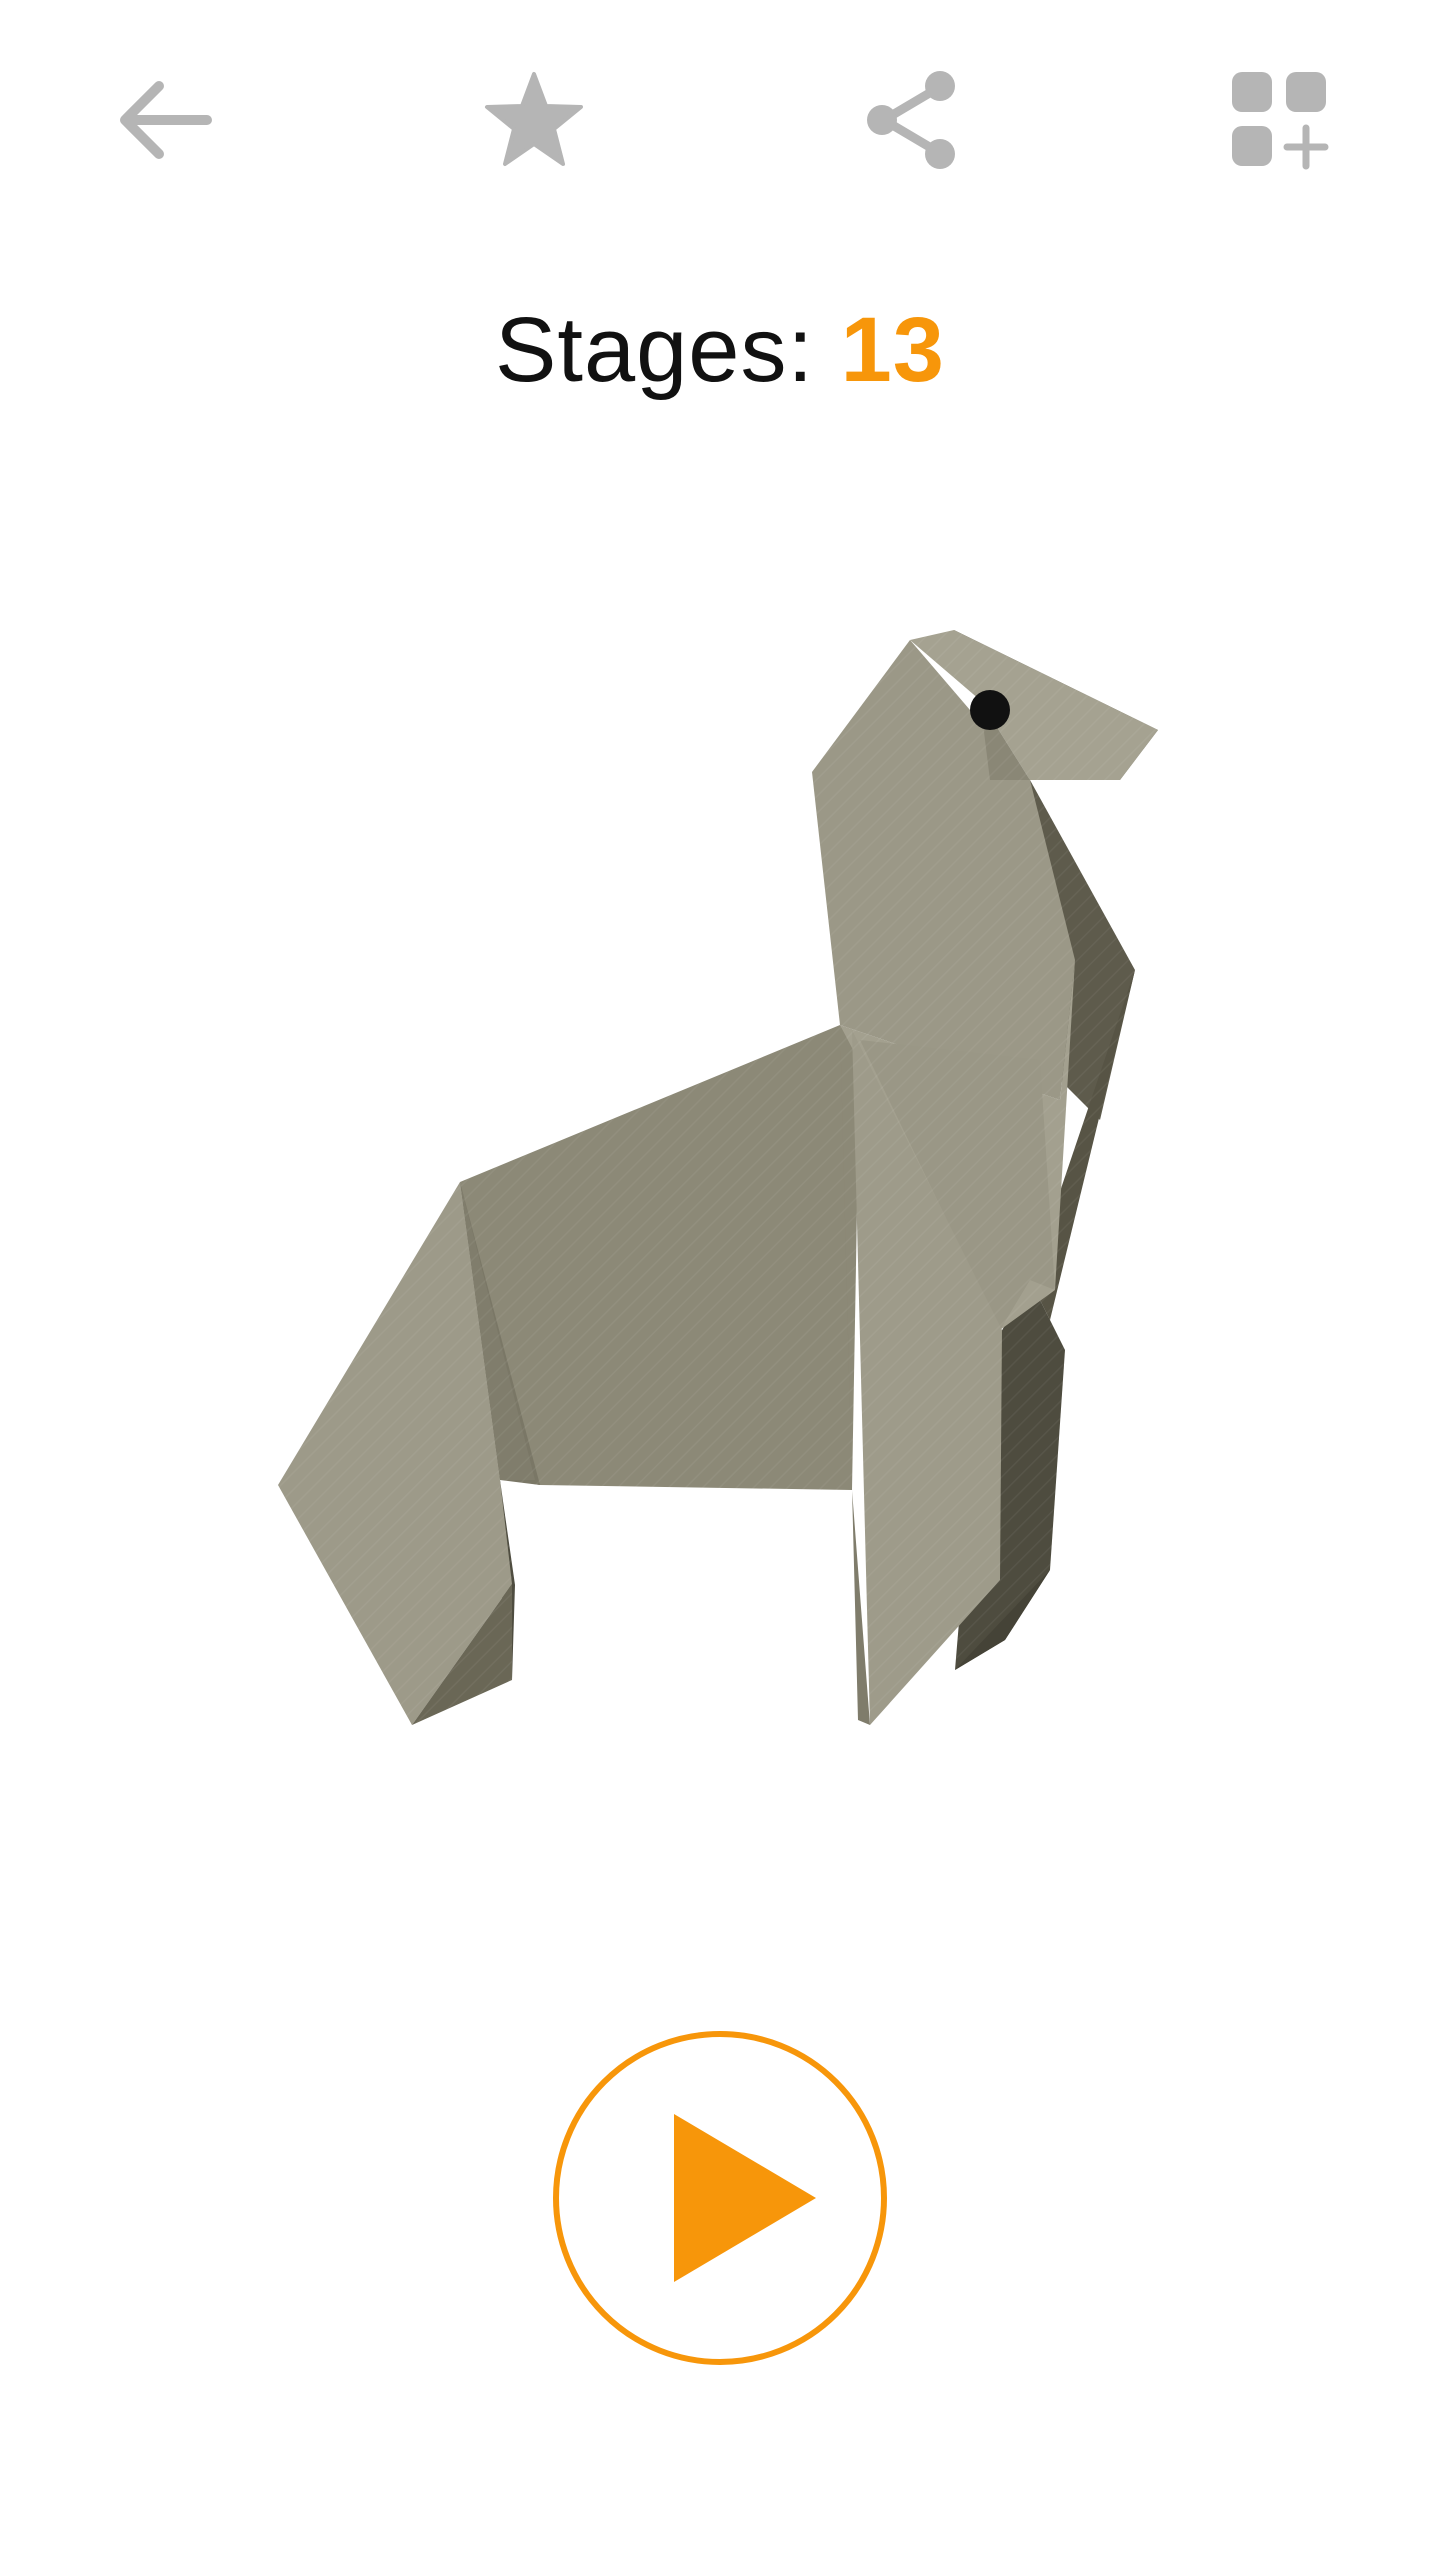 The image size is (1440, 2560). I want to click on stages-heading: Stages: 13, so click(720, 350).